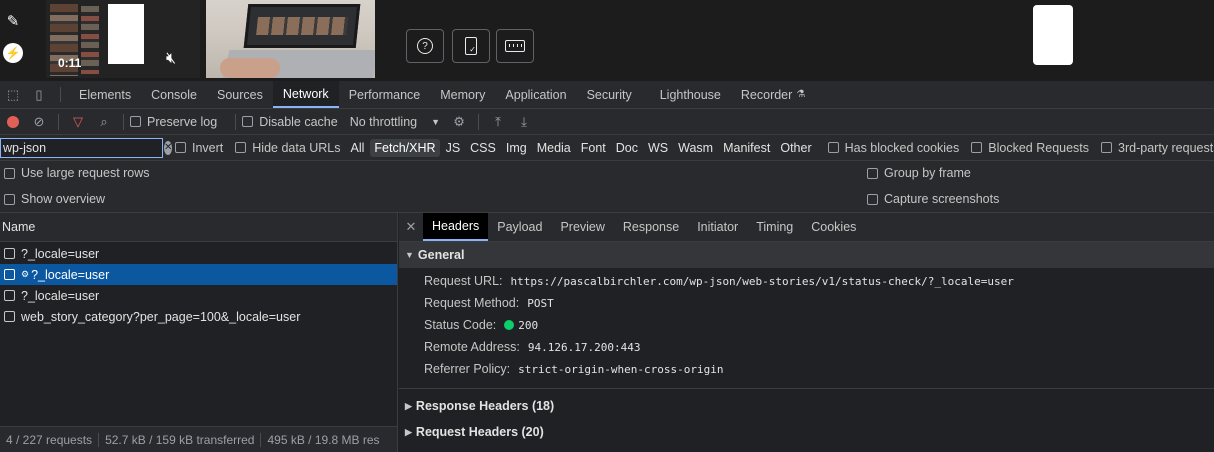  Describe the element at coordinates (39, 122) in the screenshot. I see `clear-button: ⊘` at that location.